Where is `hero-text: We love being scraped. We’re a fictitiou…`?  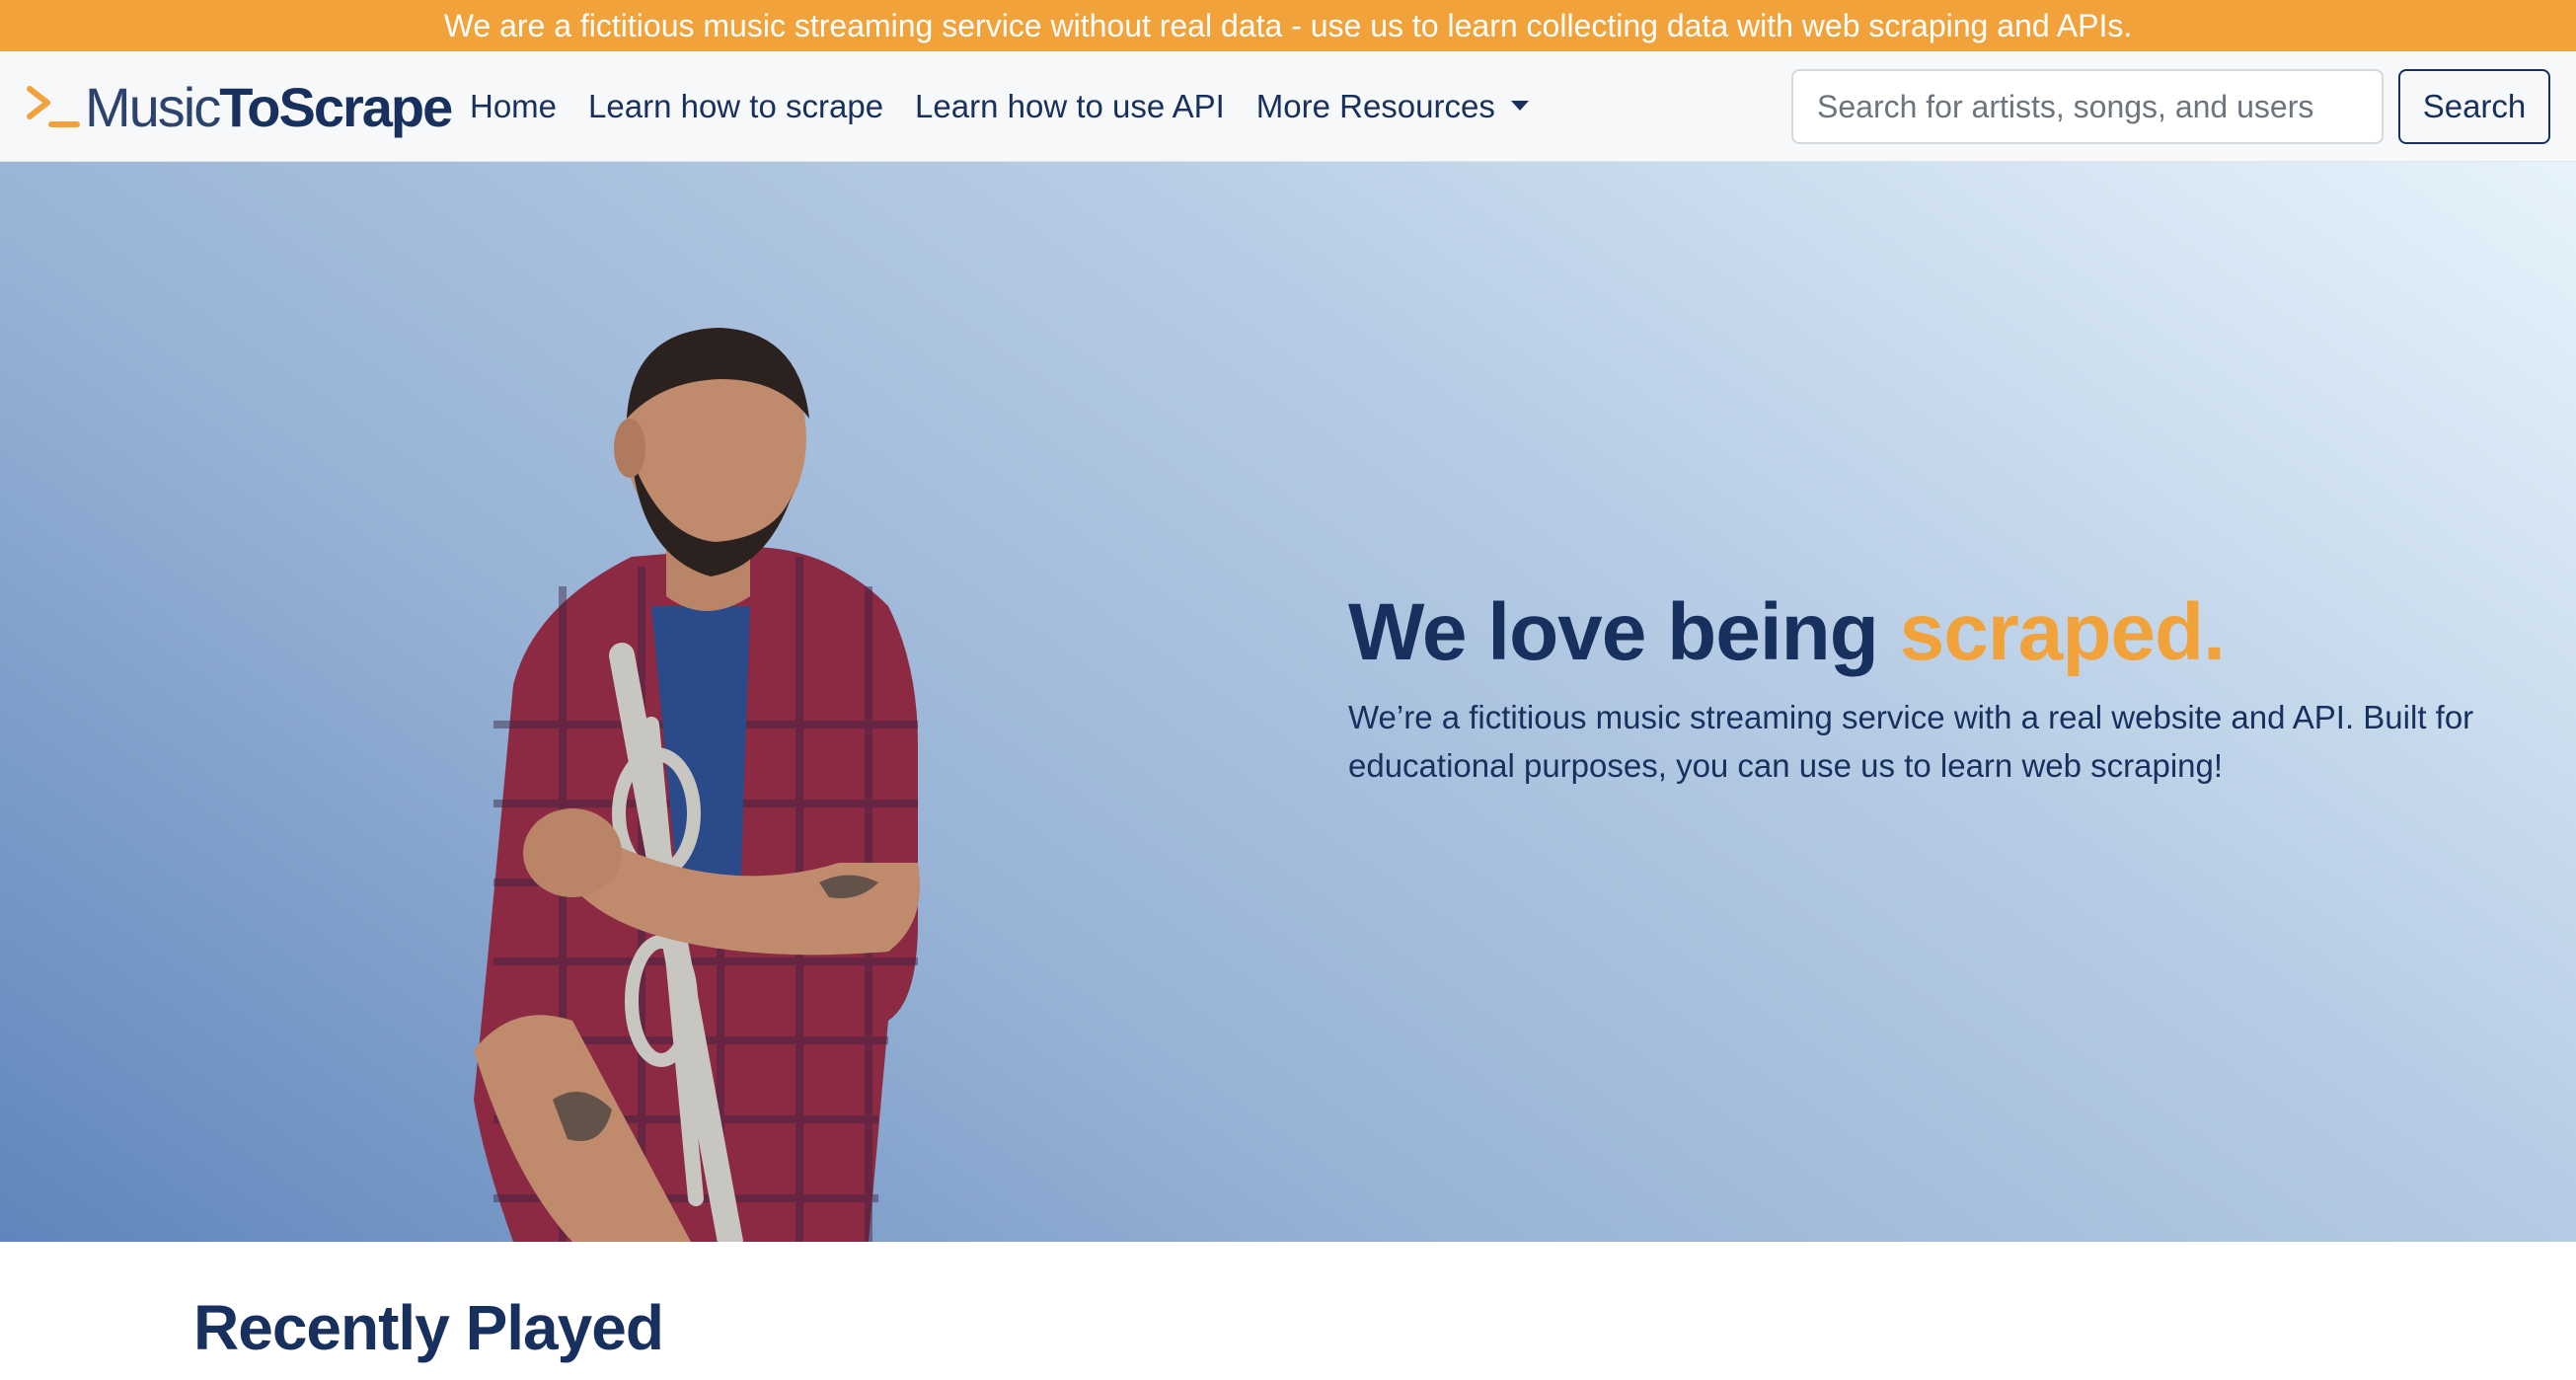
hero-text: We love being scraped. We’re a fictitiou… is located at coordinates (1930, 688).